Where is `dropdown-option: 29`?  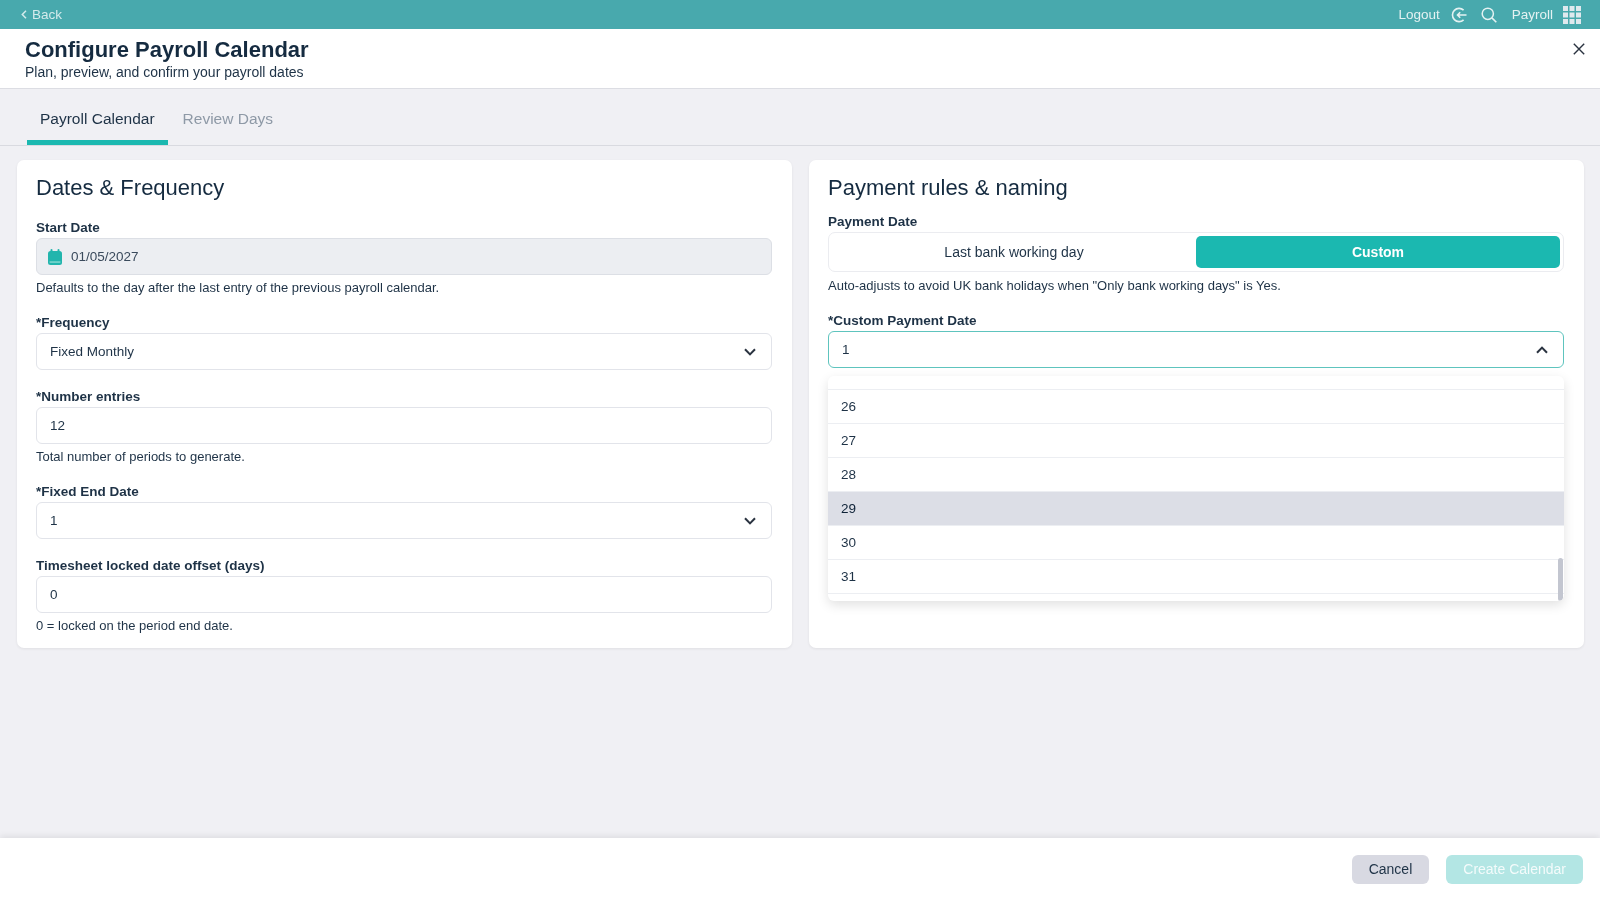
dropdown-option: 29 is located at coordinates (1196, 509).